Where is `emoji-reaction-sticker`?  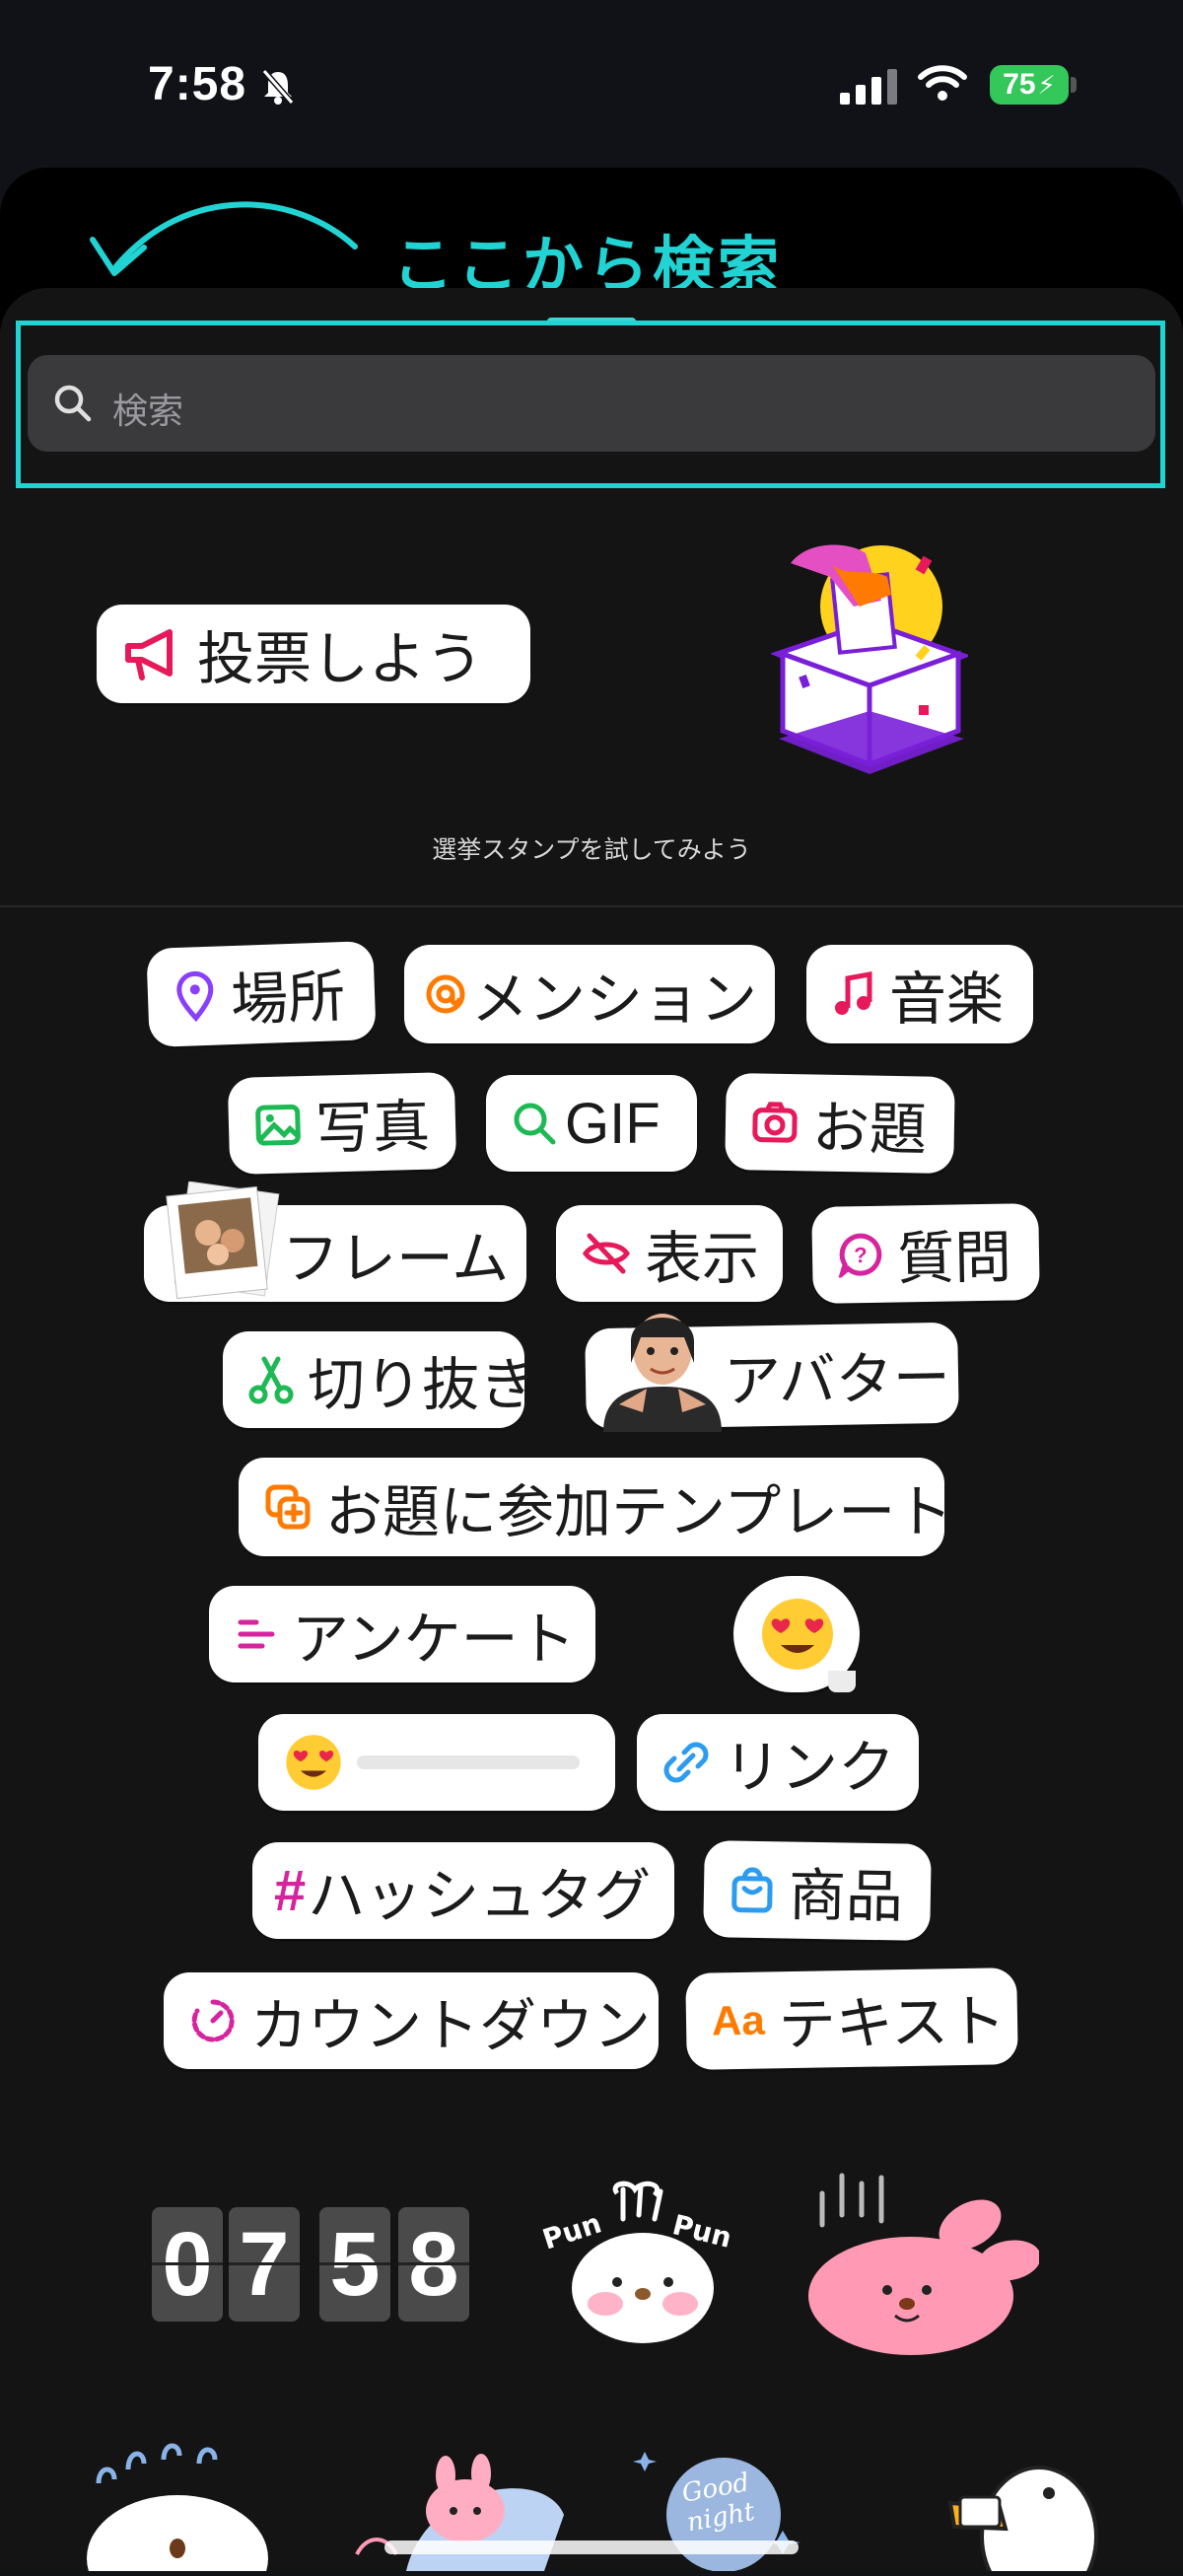 emoji-reaction-sticker is located at coordinates (798, 1637).